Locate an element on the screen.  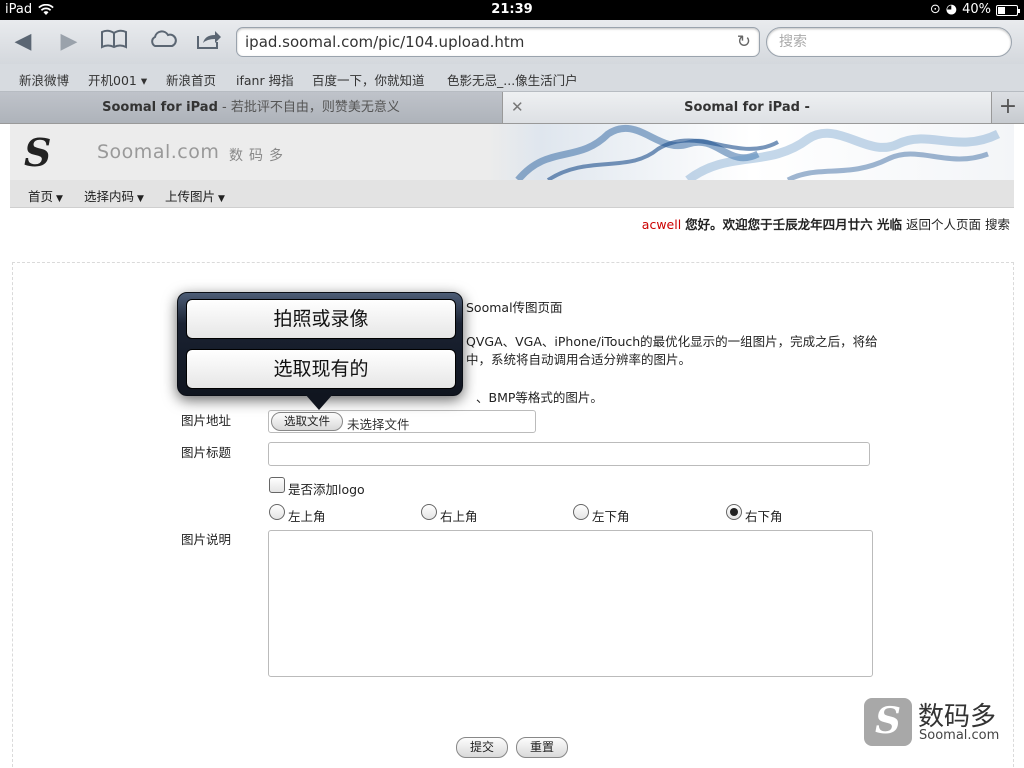
clock-icon: ◕ is located at coordinates (951, 9).